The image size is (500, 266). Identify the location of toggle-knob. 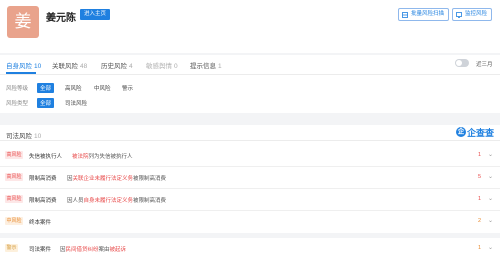
(459, 63).